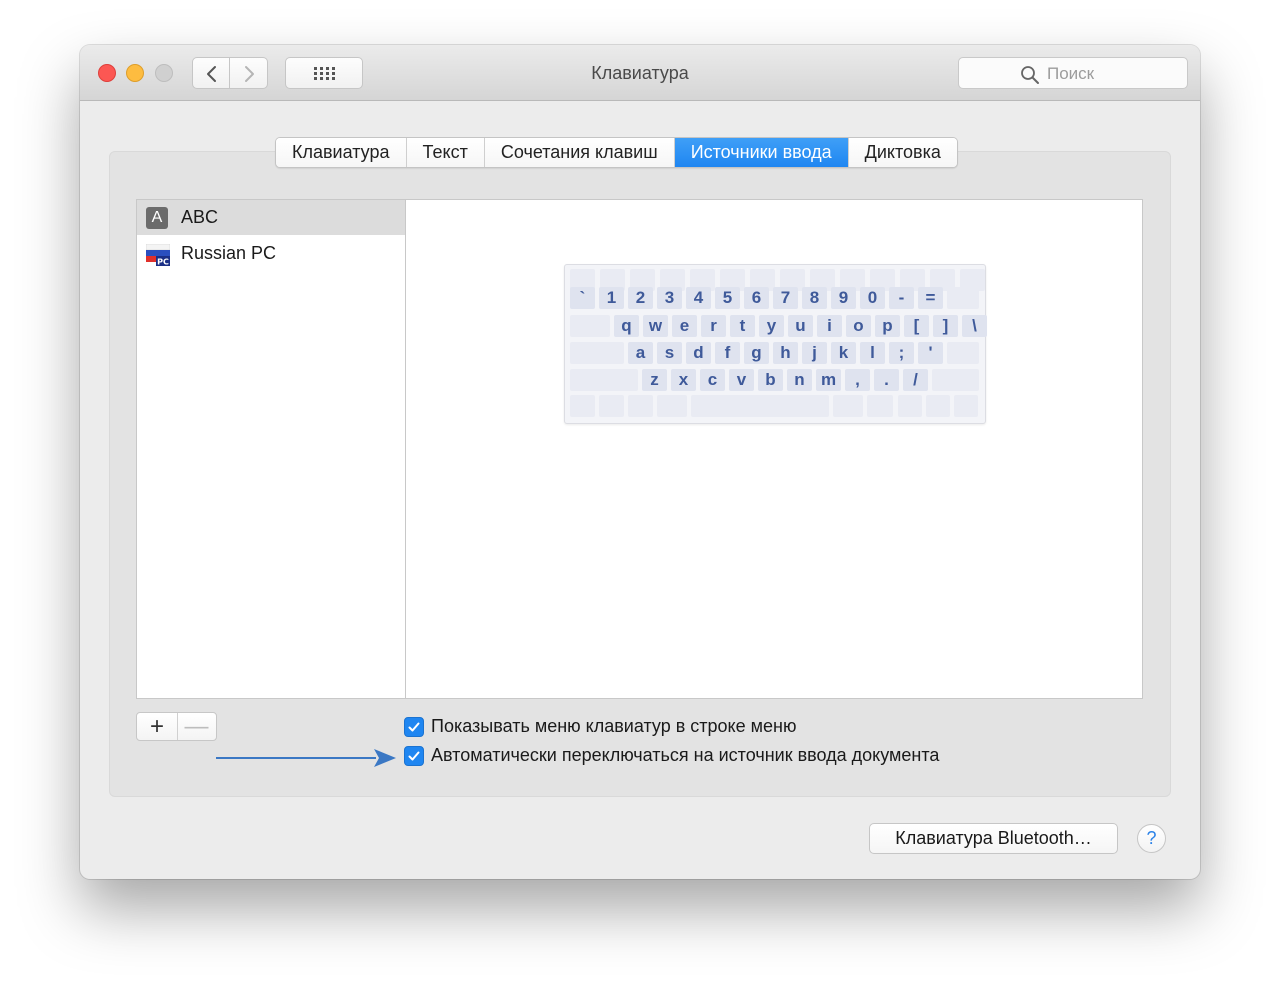  I want to click on key-cap: ], so click(945, 326).